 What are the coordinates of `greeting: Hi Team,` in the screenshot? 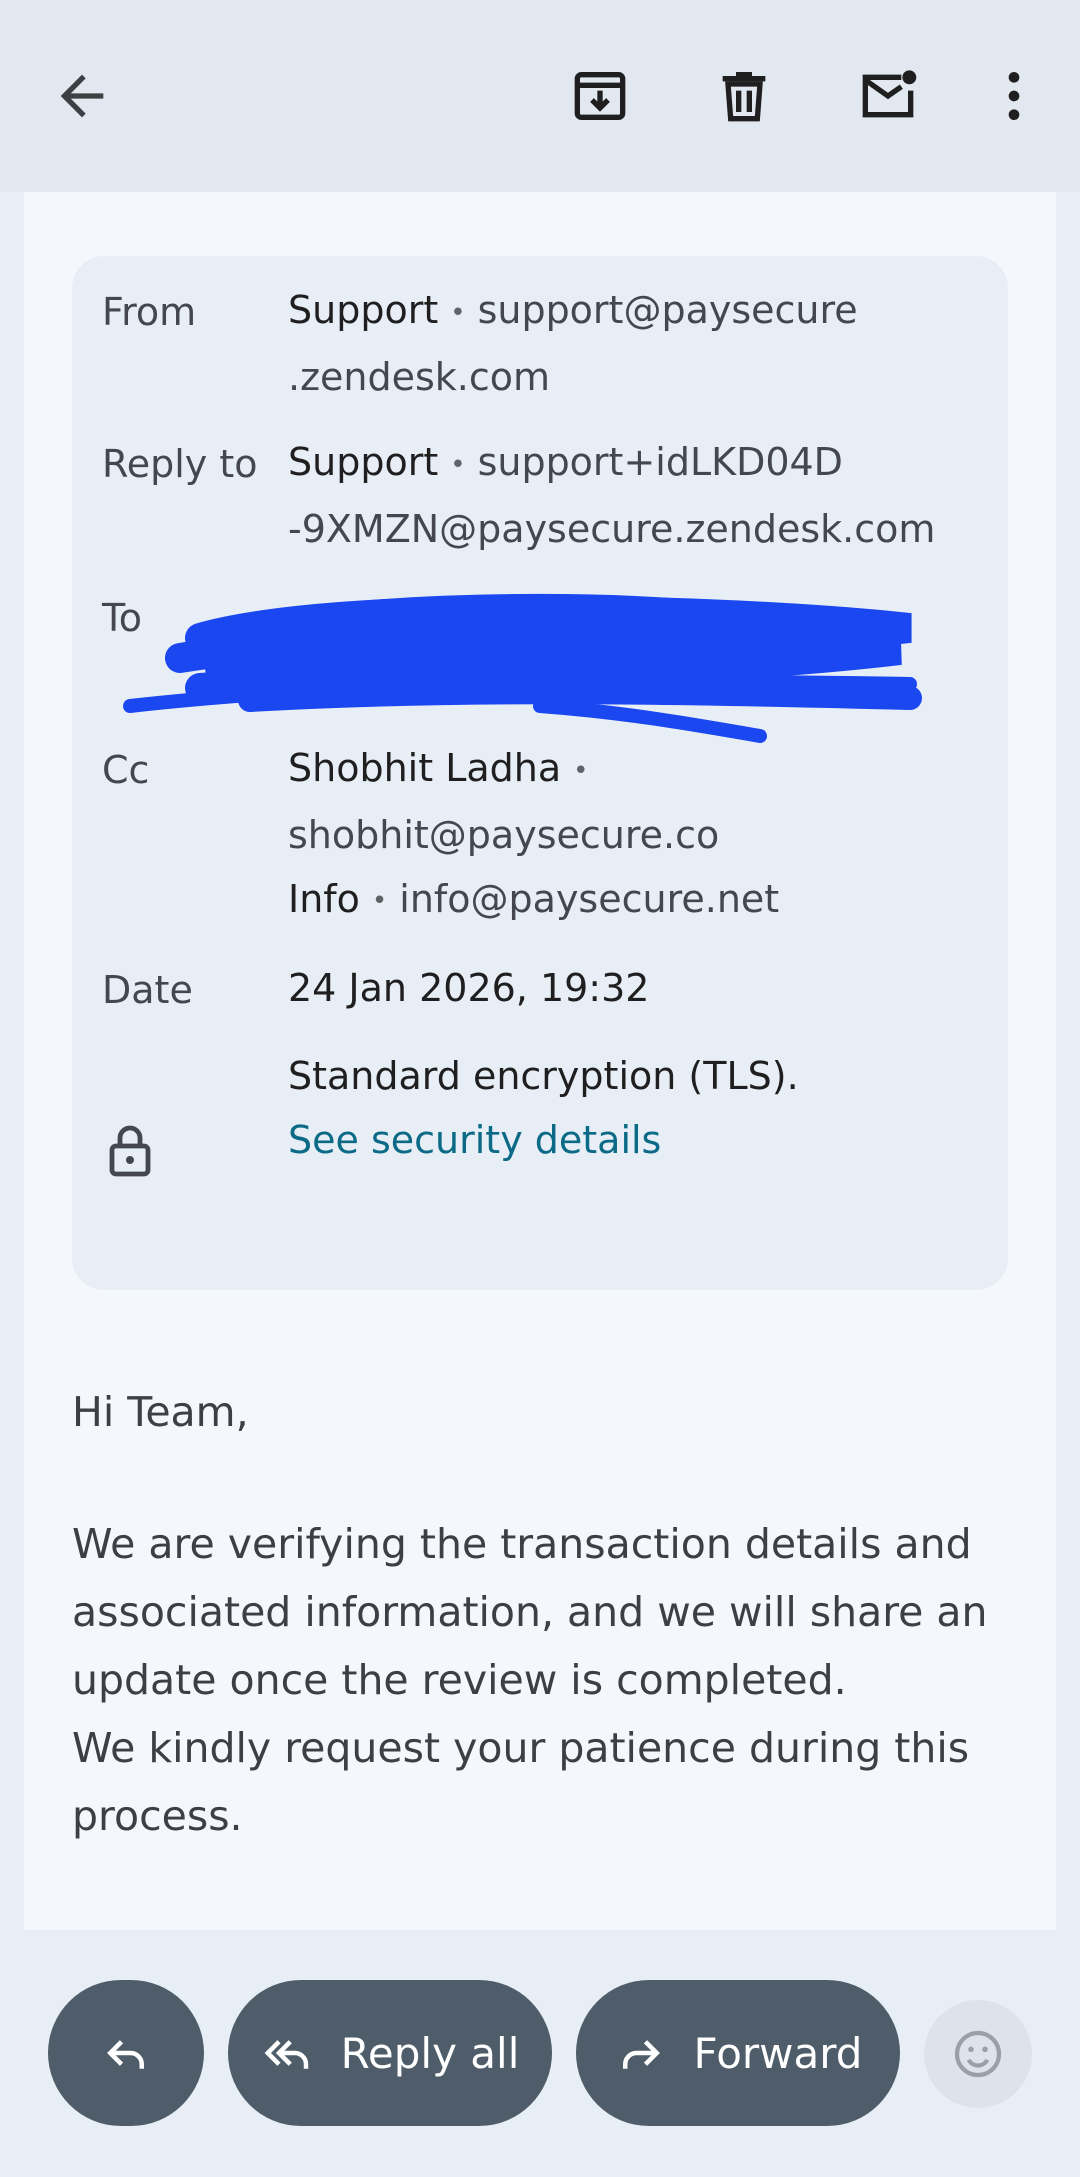 It's located at (160, 1412).